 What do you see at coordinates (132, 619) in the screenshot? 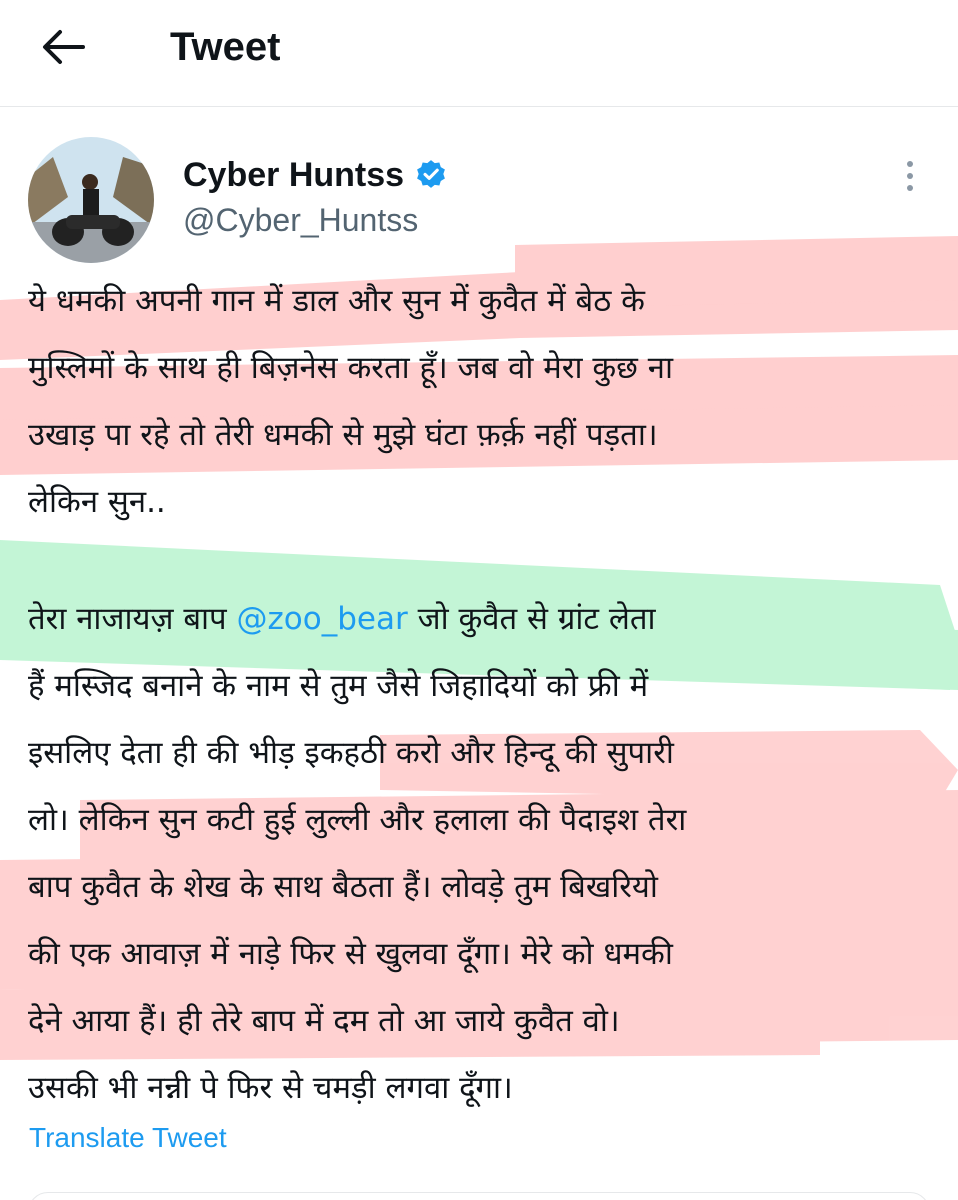
I see `tweet-line-segment: तेरा नाजायज़ बाप` at bounding box center [132, 619].